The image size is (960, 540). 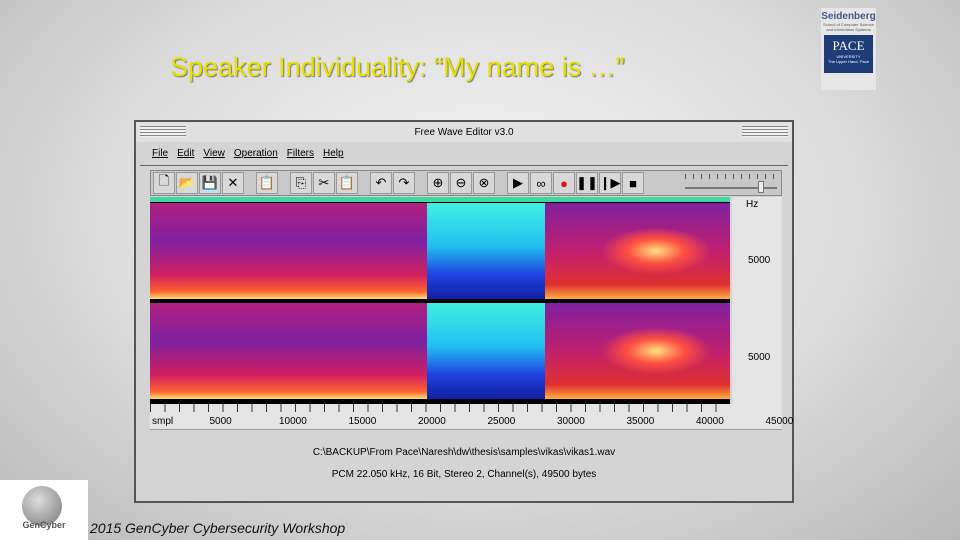 I want to click on pace-logo: PACE UNIVERSITY The Upper Hand. Pace, so click(x=848, y=54).